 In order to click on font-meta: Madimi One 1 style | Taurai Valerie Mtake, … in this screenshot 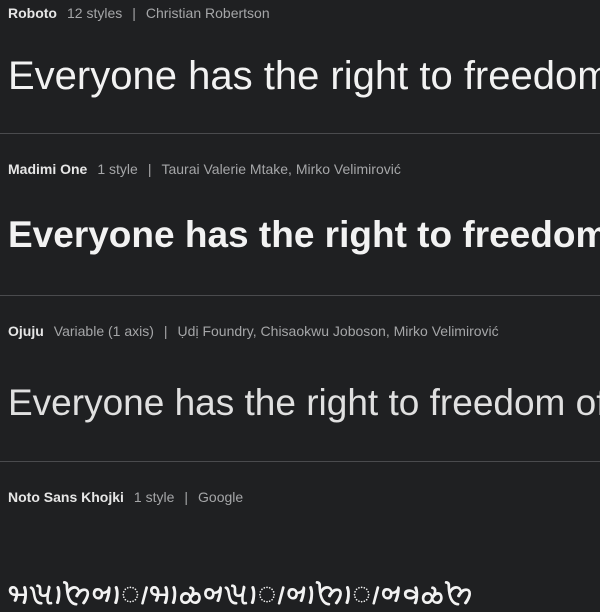, I will do `click(204, 169)`.